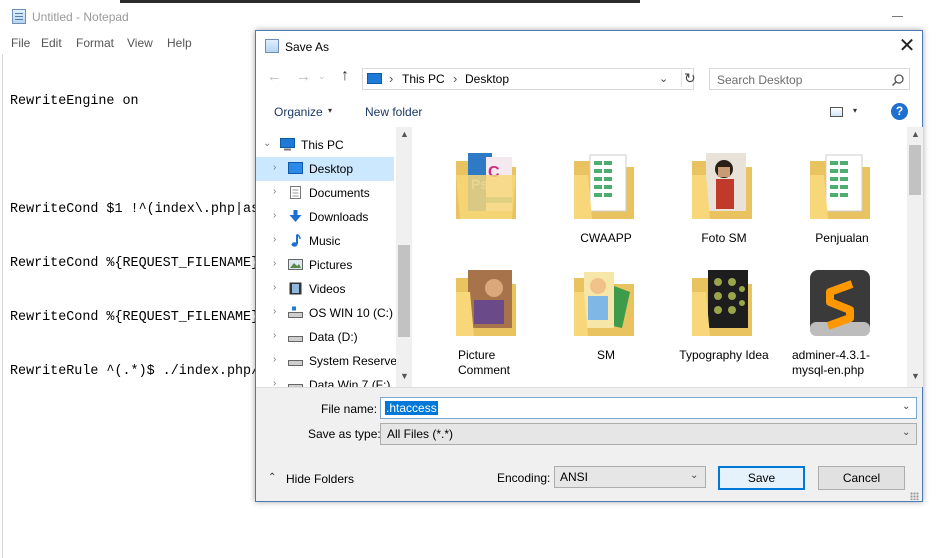 The height and width of the screenshot is (558, 936). I want to click on save-type-value: All Files (*.*), so click(420, 434).